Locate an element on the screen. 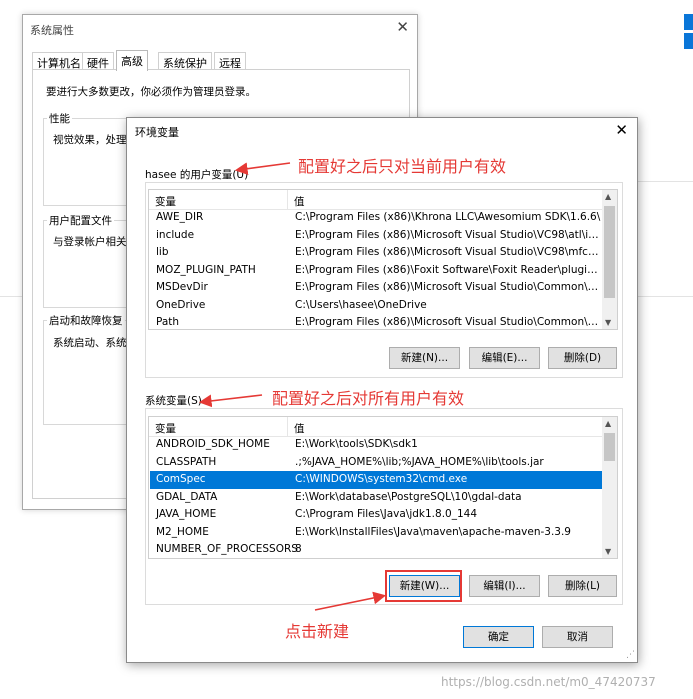 This screenshot has width=693, height=699. annotation-user-note: 配置好之后只对当前用户有效 is located at coordinates (402, 166).